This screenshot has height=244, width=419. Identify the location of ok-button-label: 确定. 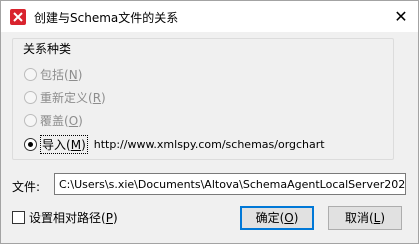
(267, 218).